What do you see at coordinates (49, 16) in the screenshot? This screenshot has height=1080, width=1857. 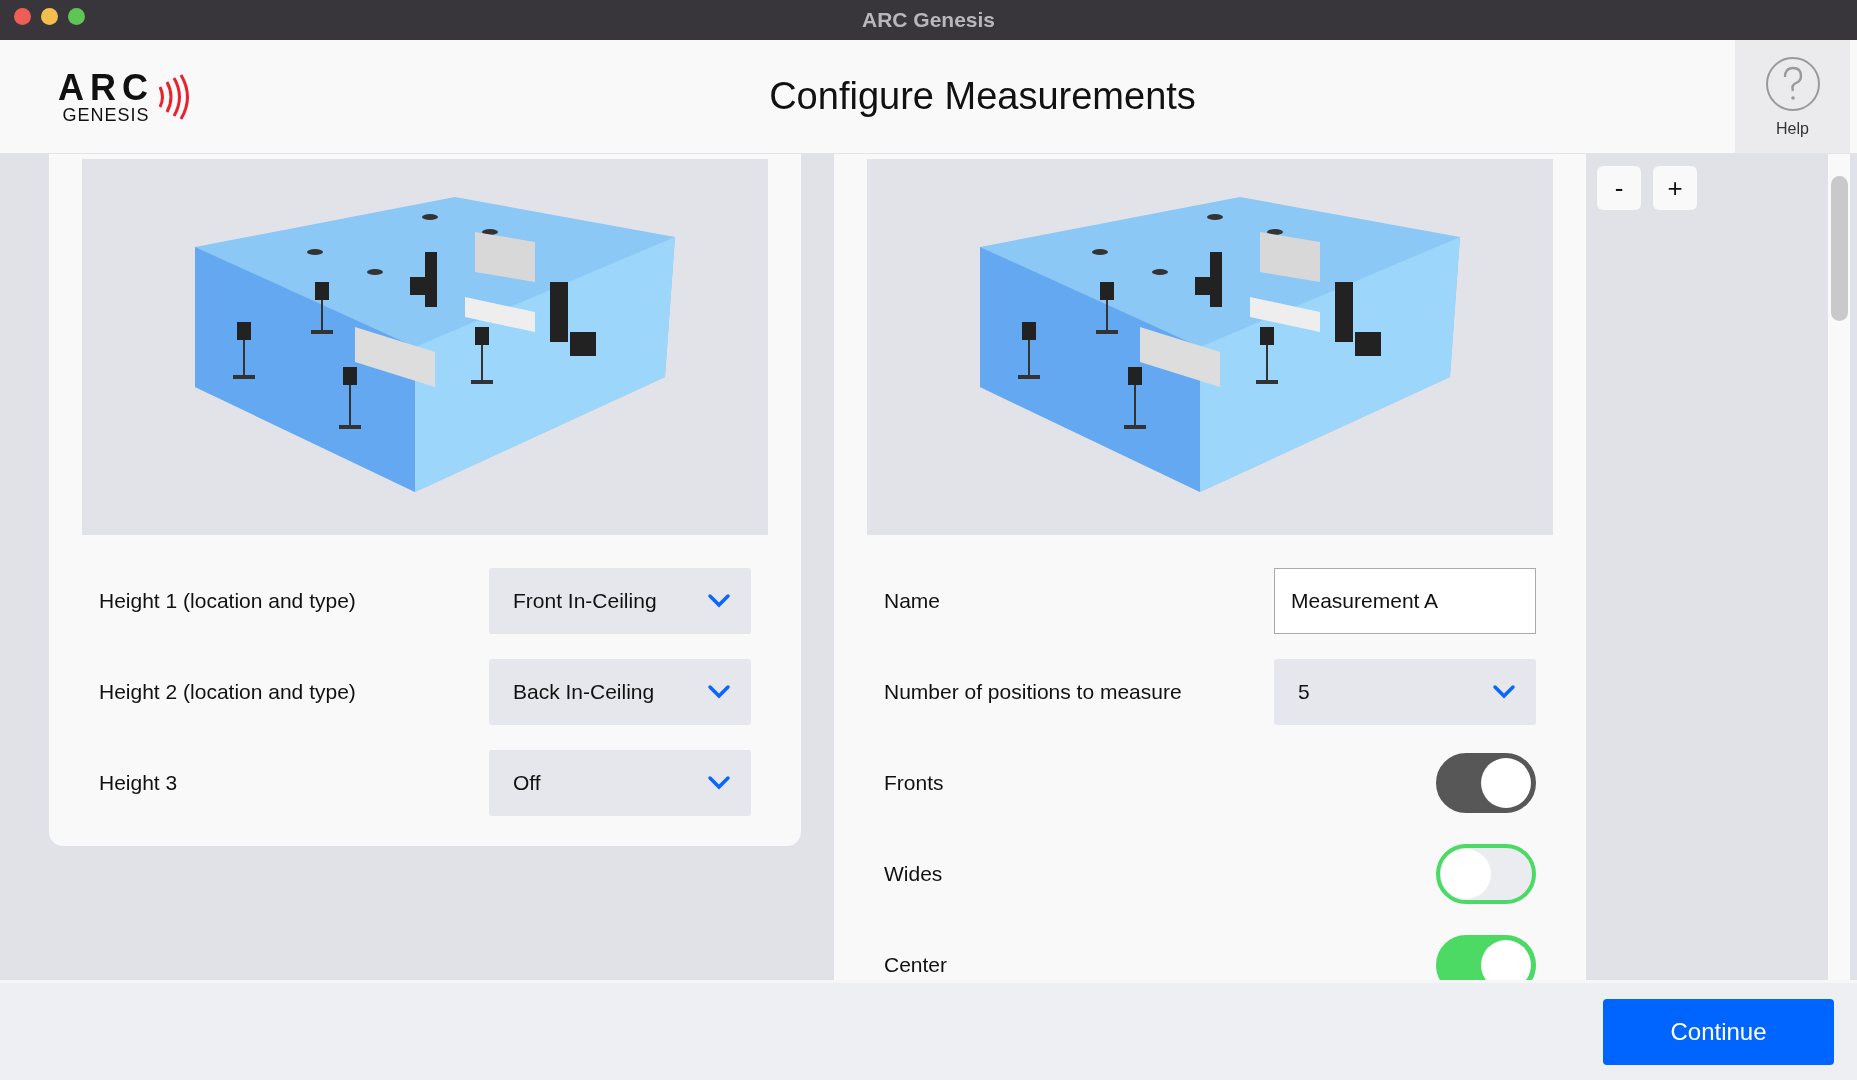 I see `minimize-button` at bounding box center [49, 16].